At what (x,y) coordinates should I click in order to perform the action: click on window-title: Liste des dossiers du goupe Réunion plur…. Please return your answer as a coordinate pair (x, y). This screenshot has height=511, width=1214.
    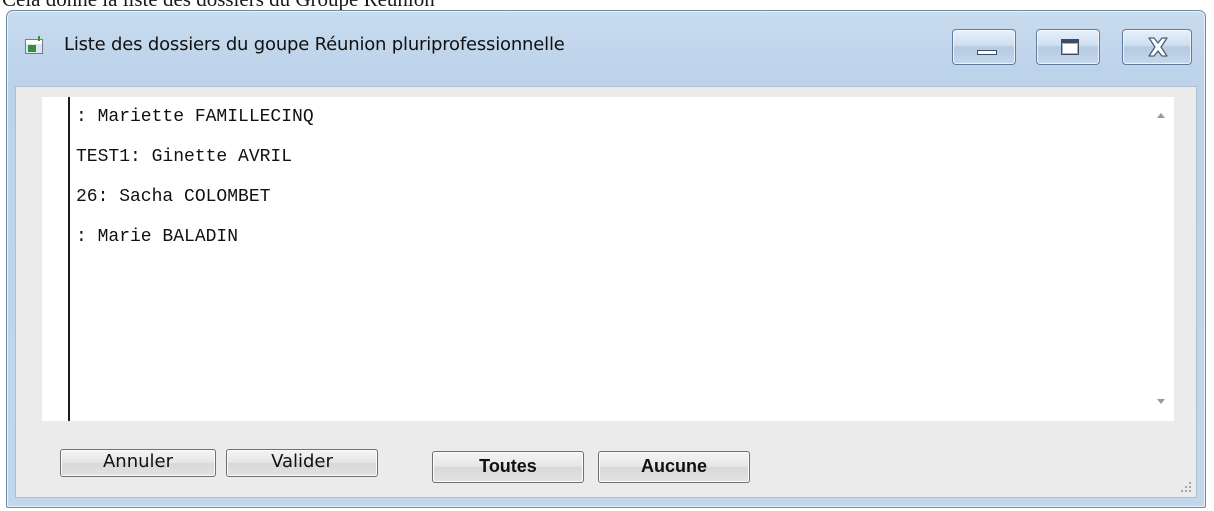
    Looking at the image, I should click on (314, 44).